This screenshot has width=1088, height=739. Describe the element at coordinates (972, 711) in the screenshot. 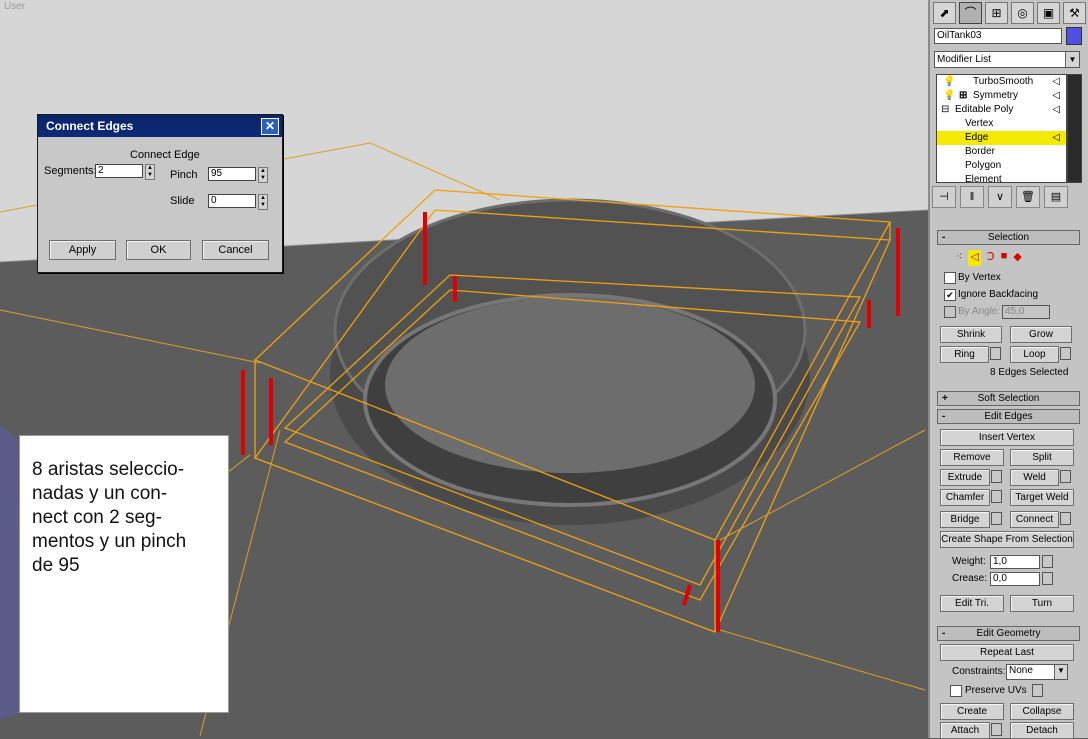

I see `create-button: Create` at that location.